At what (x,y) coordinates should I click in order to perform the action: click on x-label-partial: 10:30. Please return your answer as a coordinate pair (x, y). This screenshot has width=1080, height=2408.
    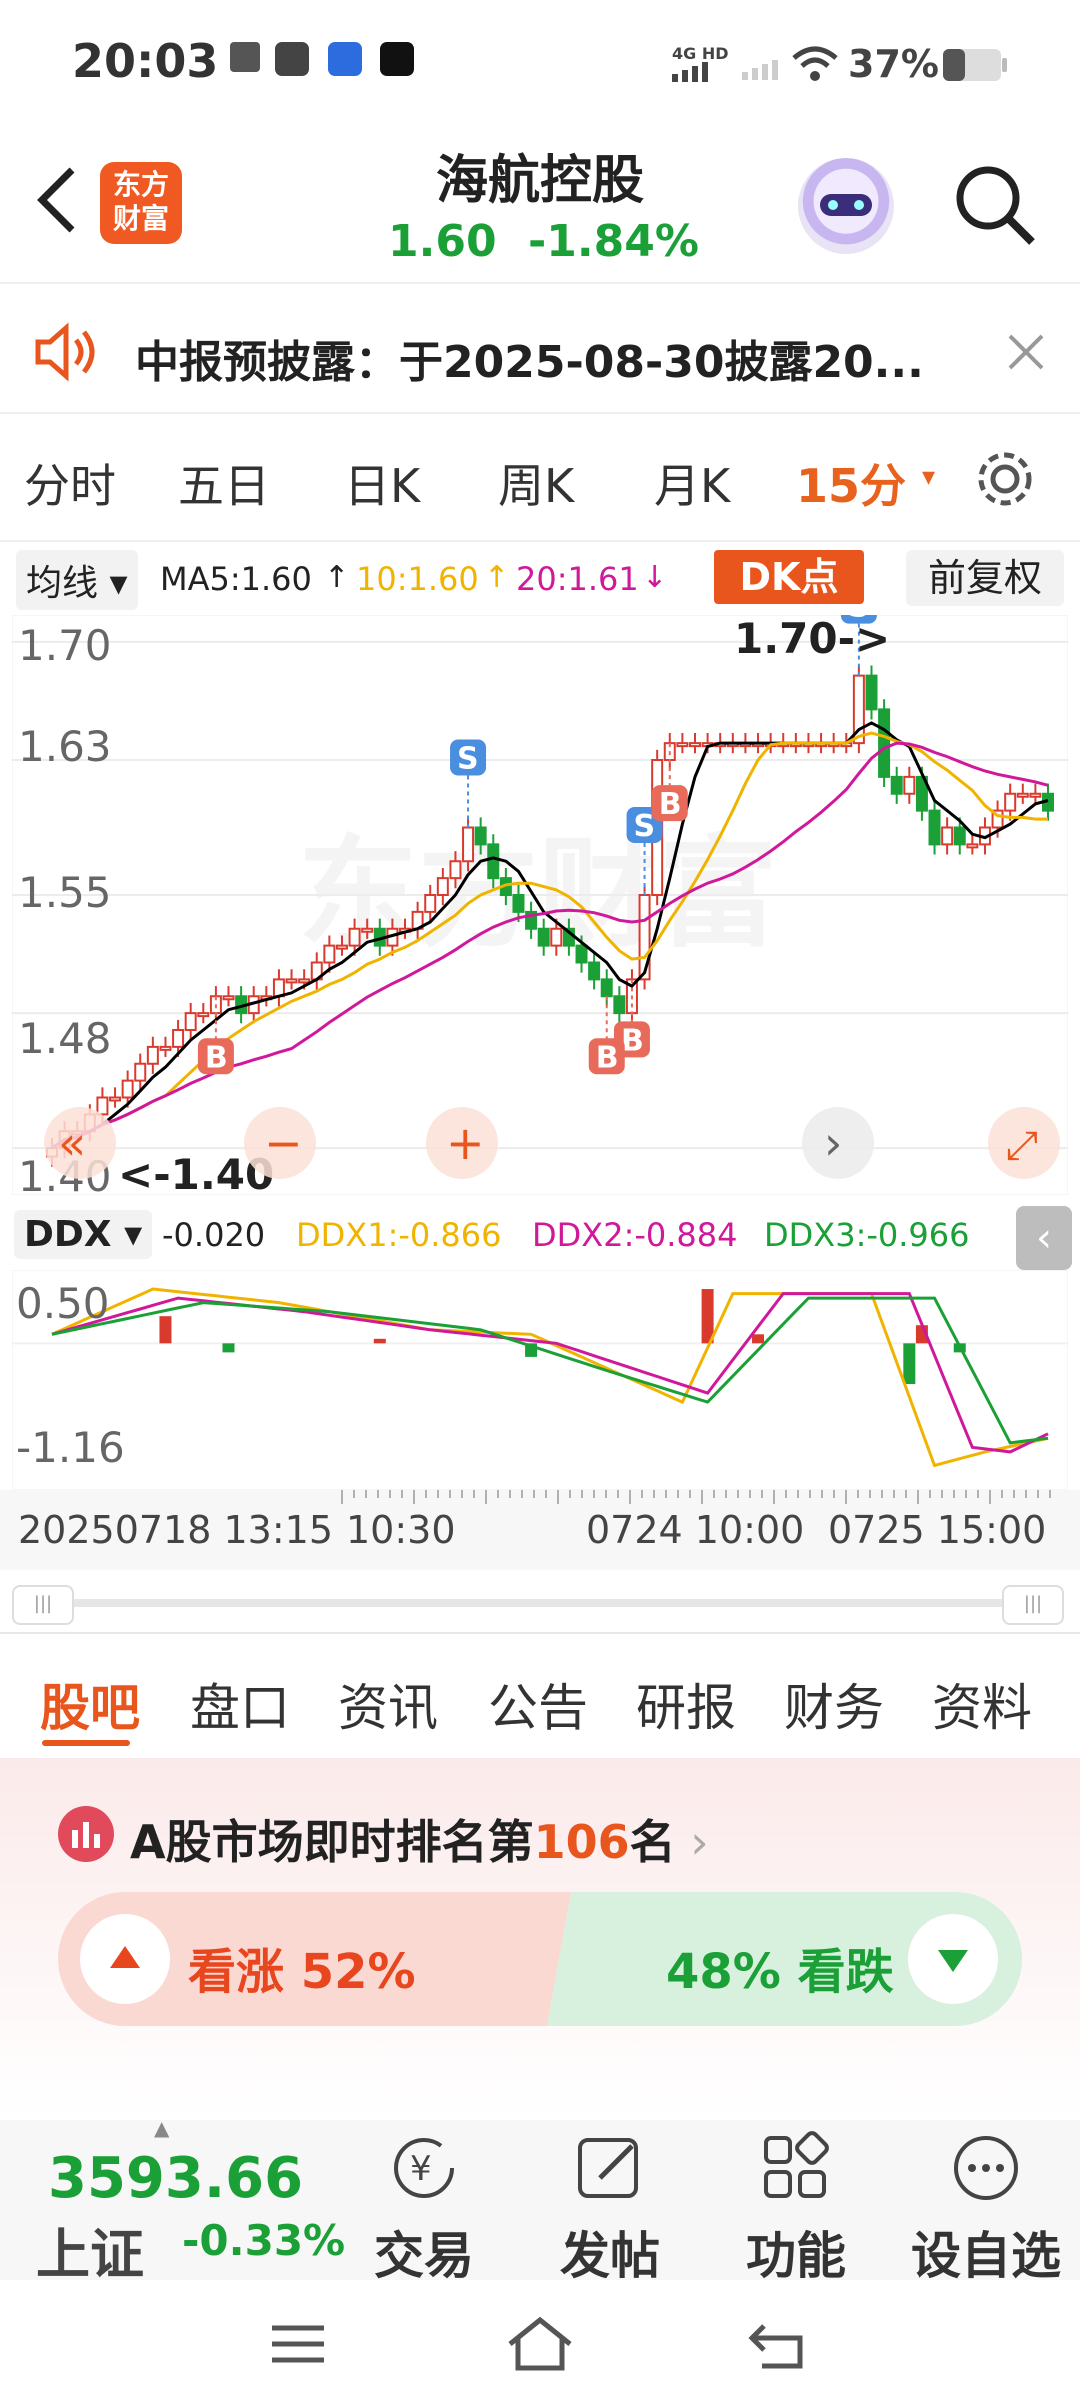
    Looking at the image, I should click on (401, 1530).